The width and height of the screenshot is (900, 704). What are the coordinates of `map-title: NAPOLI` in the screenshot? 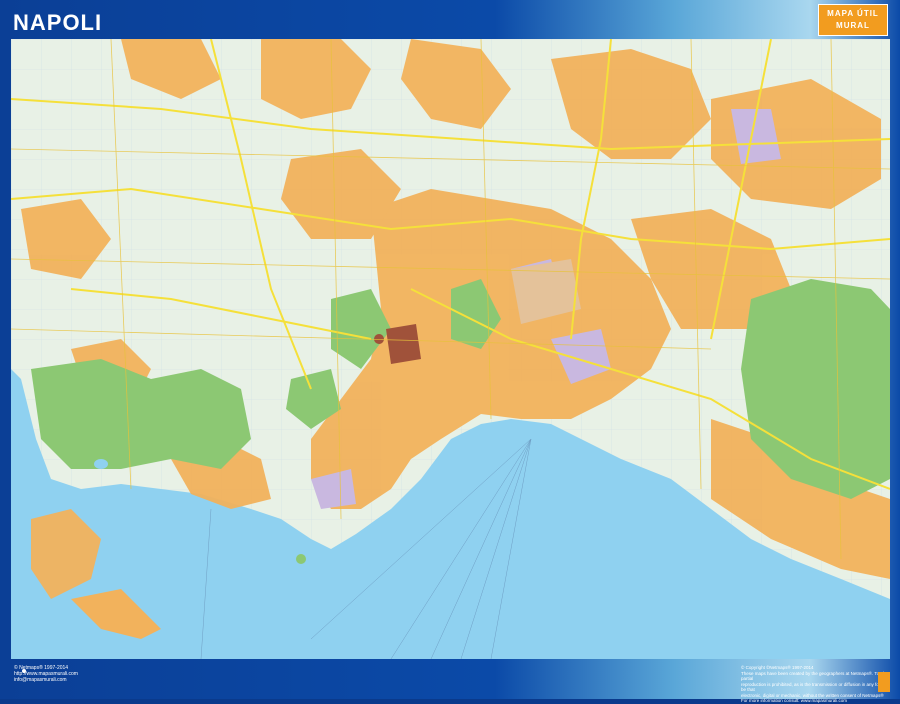 It's located at (58, 22).